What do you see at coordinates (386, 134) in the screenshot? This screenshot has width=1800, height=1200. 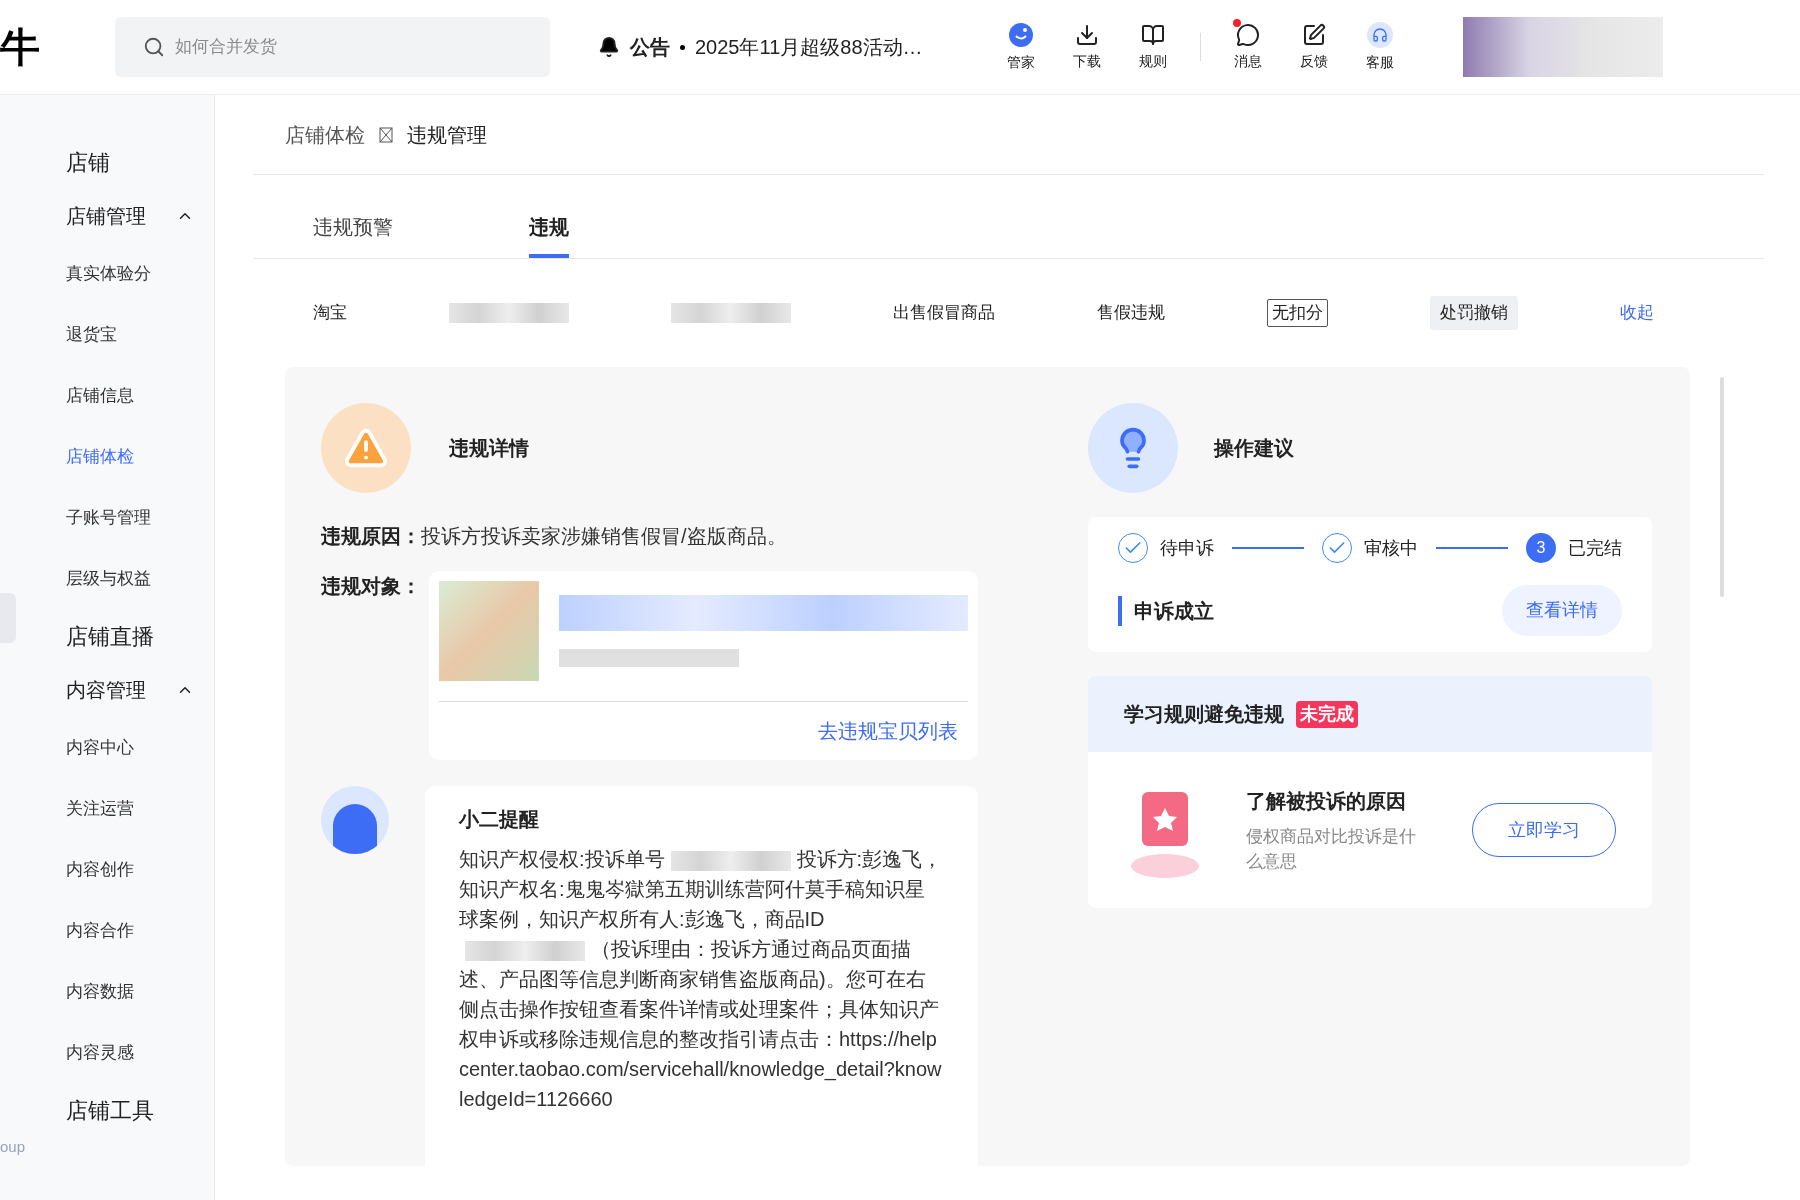 I see `separator-icon` at bounding box center [386, 134].